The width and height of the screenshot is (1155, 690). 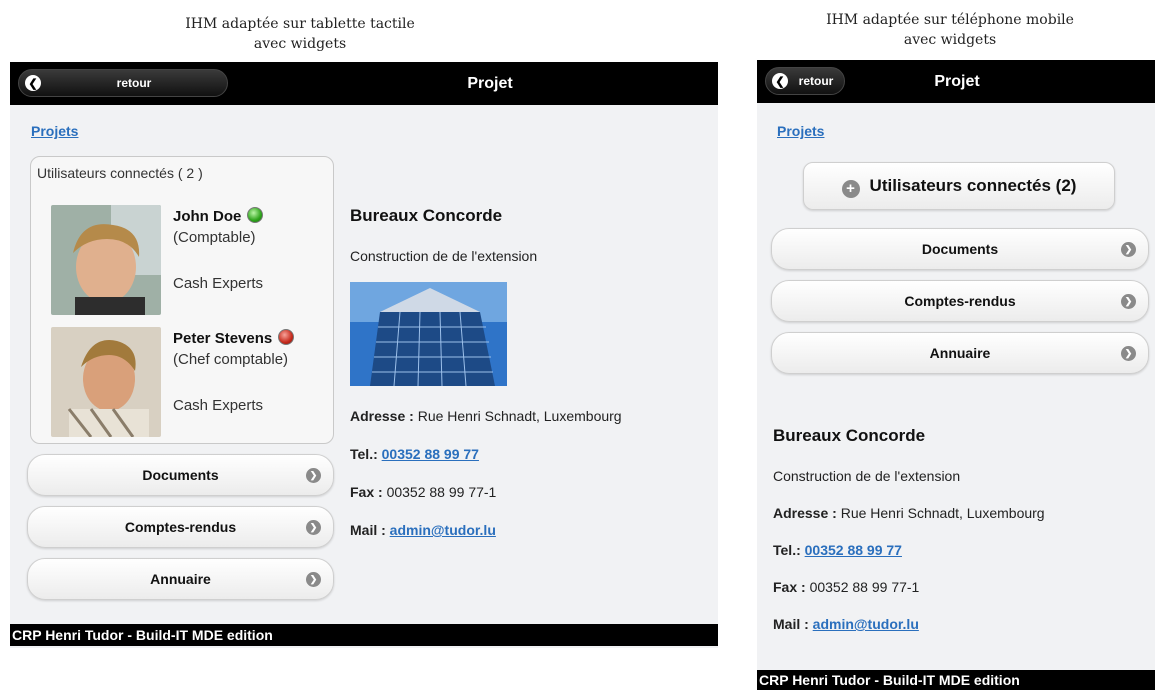 I want to click on mobile-header: ❮ retour Projet, so click(x=956, y=81).